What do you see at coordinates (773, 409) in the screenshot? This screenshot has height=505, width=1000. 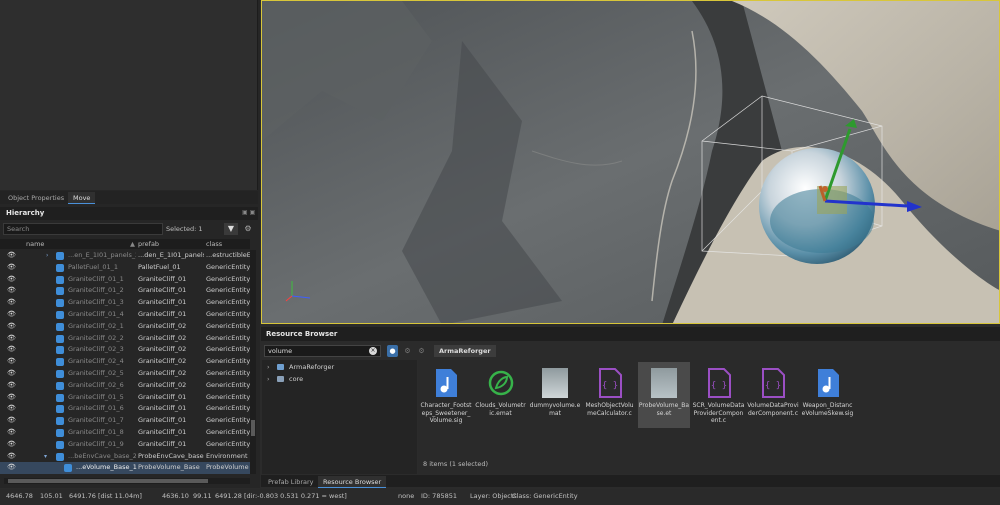 I see `file-name: VolumeDataProviderComponent.c` at bounding box center [773, 409].